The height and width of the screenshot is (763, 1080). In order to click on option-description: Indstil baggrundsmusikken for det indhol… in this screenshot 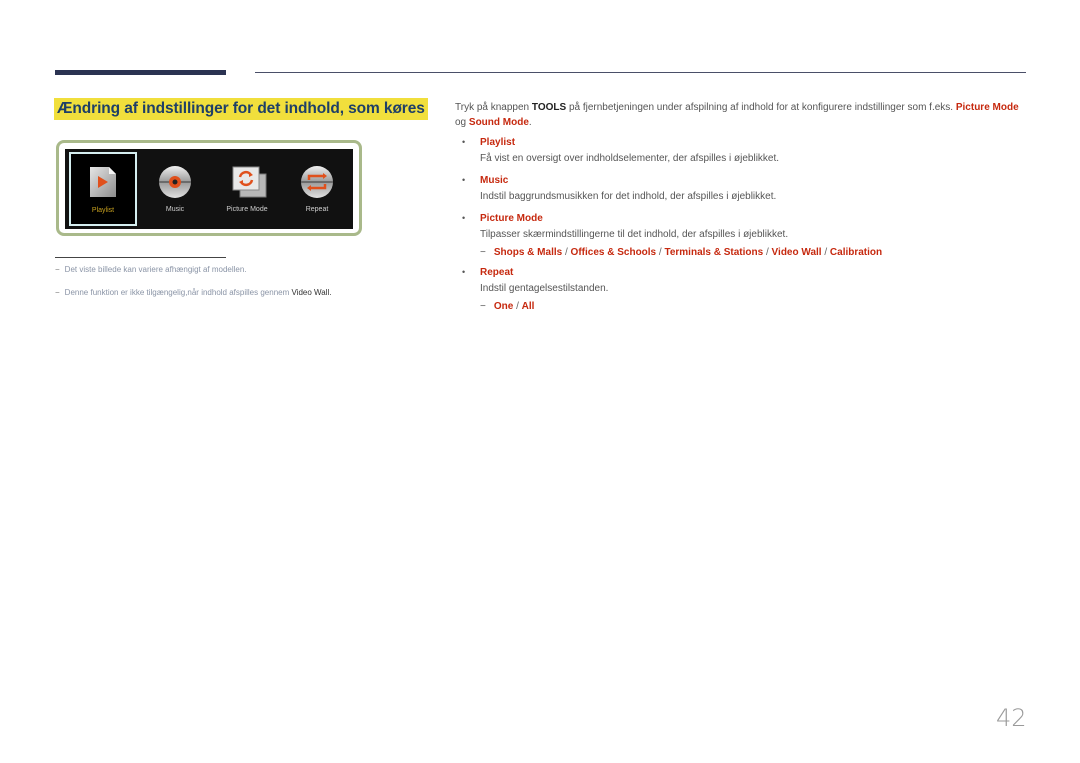, I will do `click(628, 196)`.